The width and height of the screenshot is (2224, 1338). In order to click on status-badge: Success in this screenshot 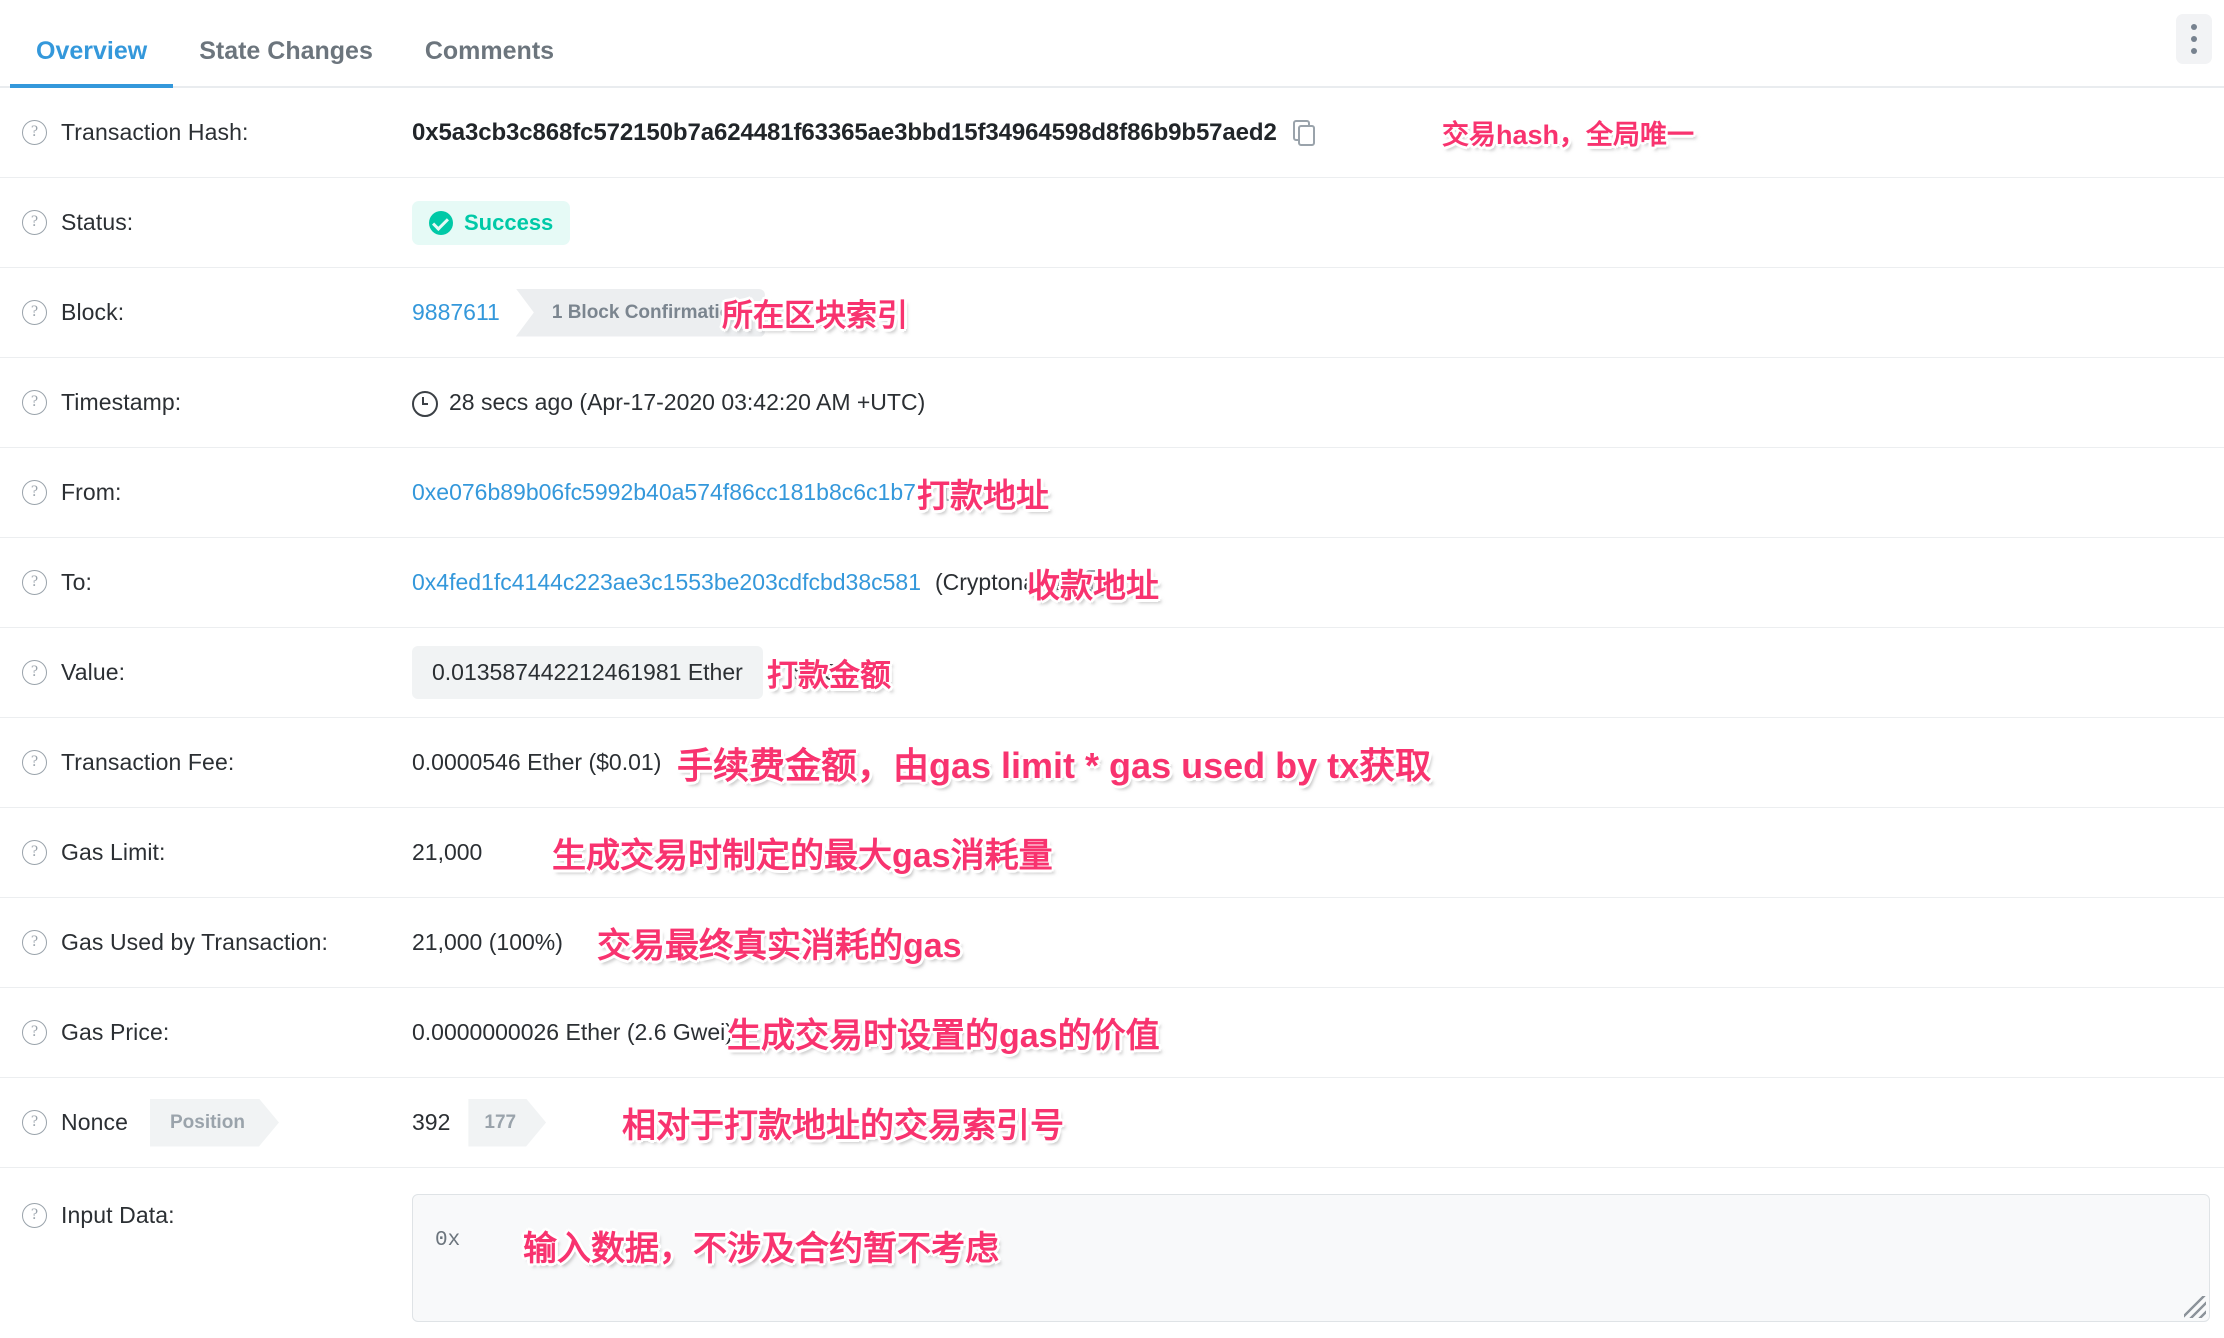, I will do `click(491, 222)`.